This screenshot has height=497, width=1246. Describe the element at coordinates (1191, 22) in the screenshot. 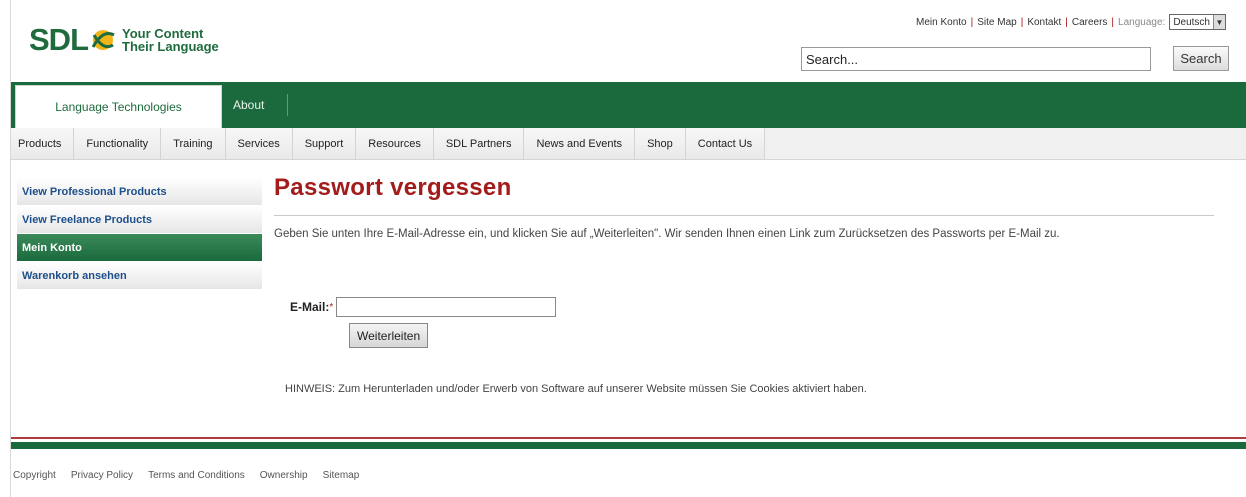

I see `language-selected: Deutsch` at that location.